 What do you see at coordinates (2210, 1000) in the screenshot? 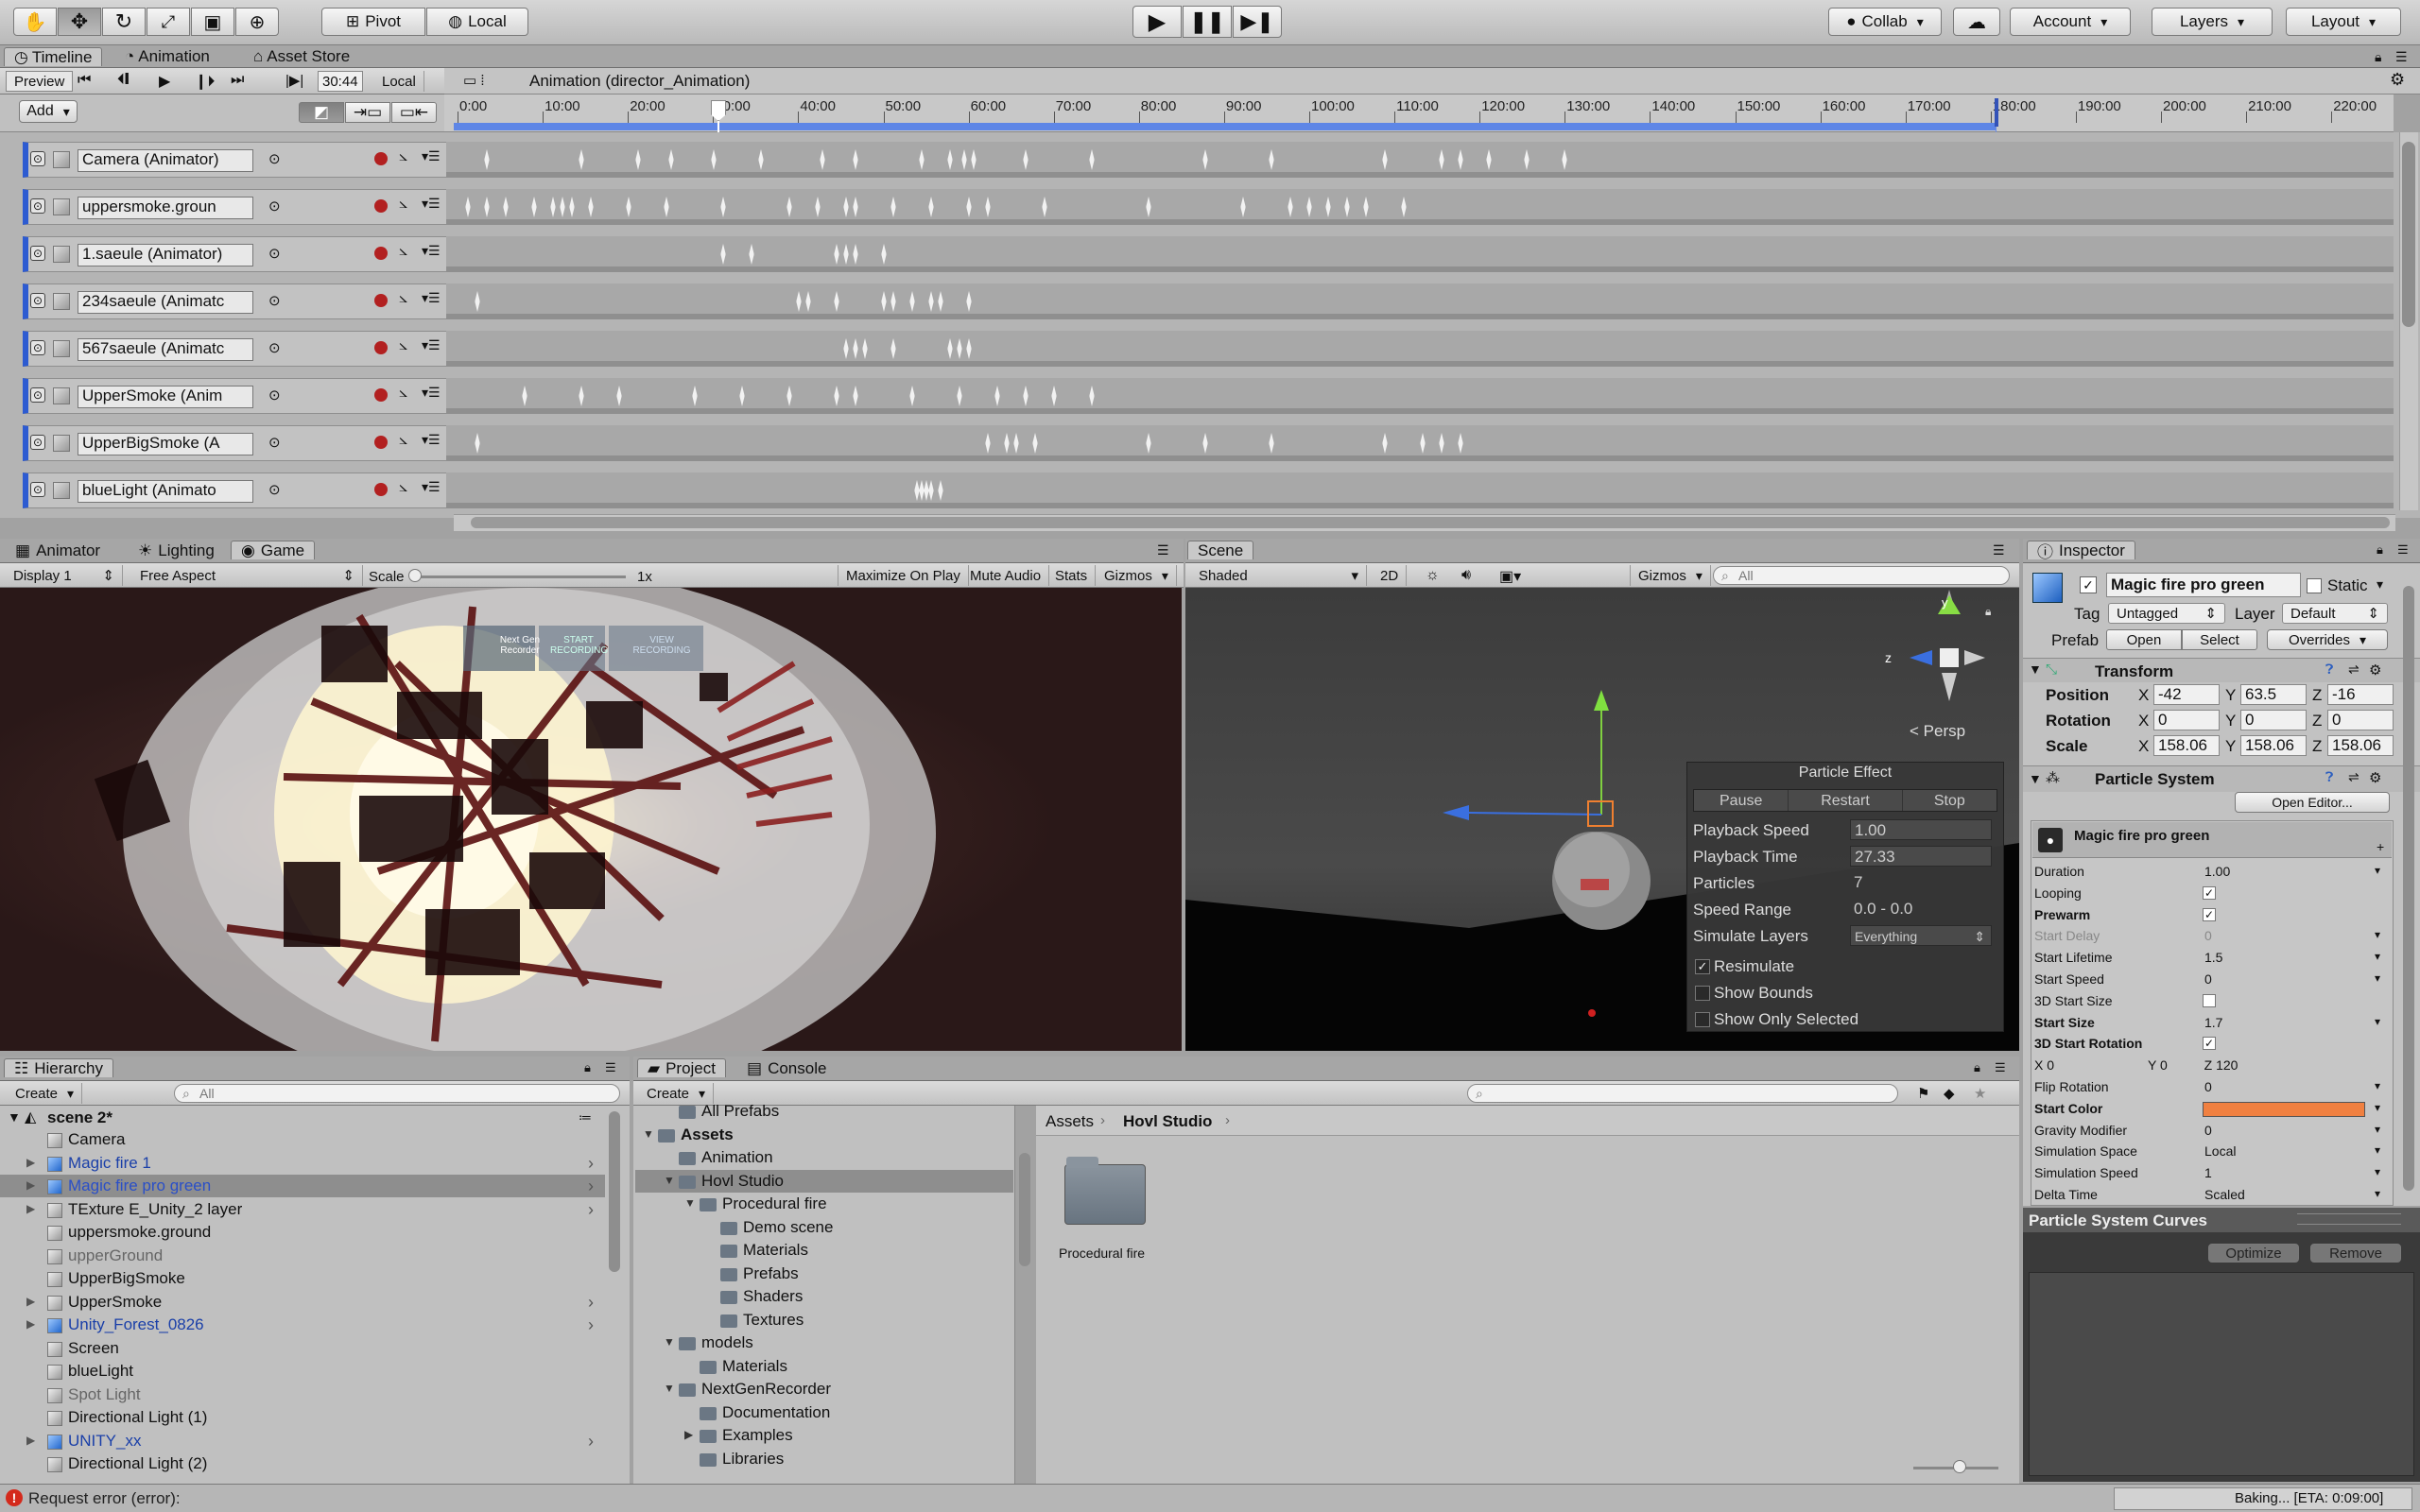
I see `ps-prop-field` at bounding box center [2210, 1000].